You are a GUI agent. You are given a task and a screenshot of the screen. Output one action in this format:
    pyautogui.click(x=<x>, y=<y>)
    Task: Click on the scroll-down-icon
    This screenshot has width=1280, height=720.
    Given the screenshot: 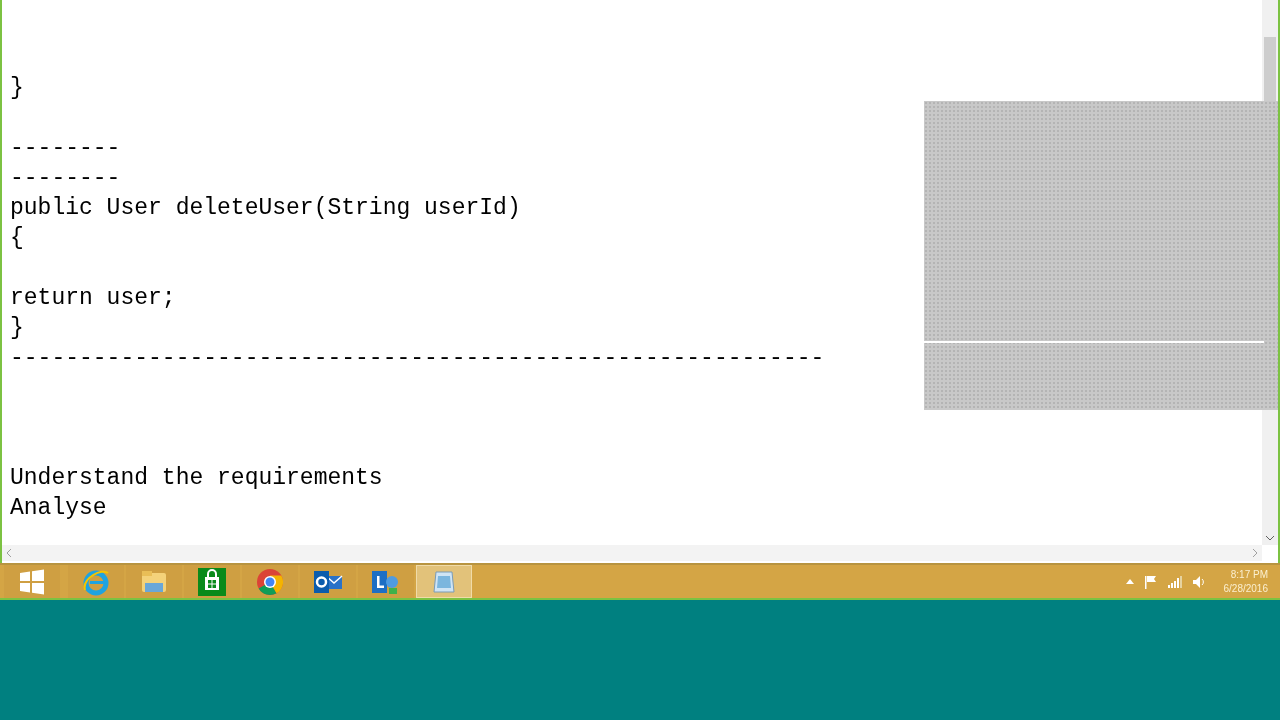 What is the action you would take?
    pyautogui.click(x=1270, y=538)
    